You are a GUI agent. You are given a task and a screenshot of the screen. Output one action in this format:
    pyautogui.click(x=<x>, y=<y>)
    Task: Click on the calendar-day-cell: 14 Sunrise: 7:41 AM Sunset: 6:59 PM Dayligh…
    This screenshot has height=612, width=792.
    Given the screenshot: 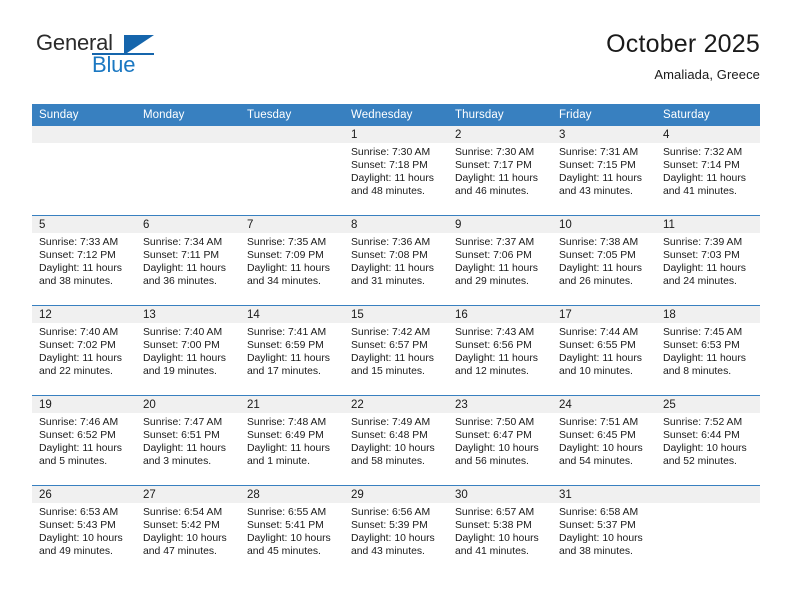 What is the action you would take?
    pyautogui.click(x=292, y=350)
    